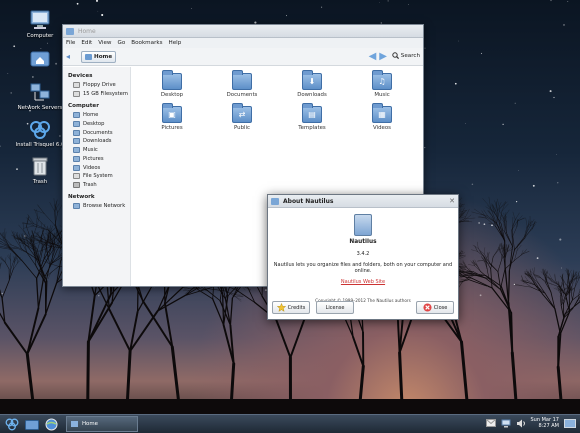  I want to click on show-desktop-icon, so click(570, 423).